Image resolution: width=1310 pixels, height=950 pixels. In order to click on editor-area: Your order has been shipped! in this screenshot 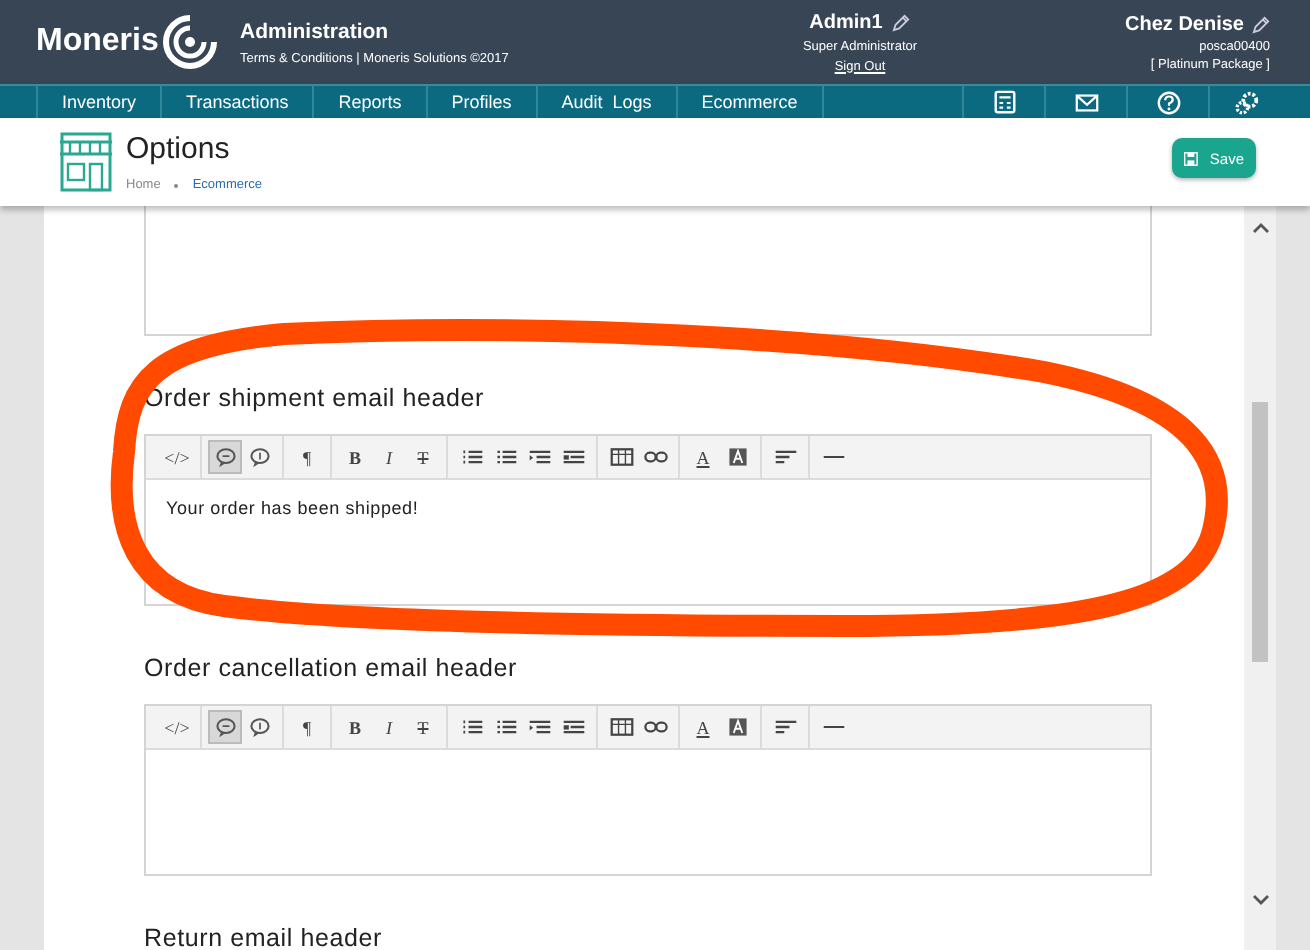, I will do `click(648, 542)`.